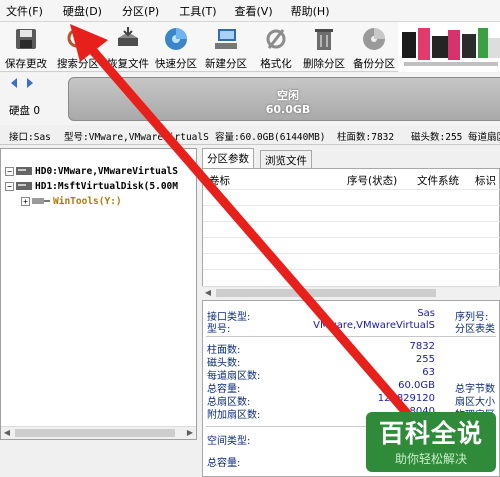 The width and height of the screenshot is (500, 477). What do you see at coordinates (449, 47) in the screenshot?
I see `advertisement-image` at bounding box center [449, 47].